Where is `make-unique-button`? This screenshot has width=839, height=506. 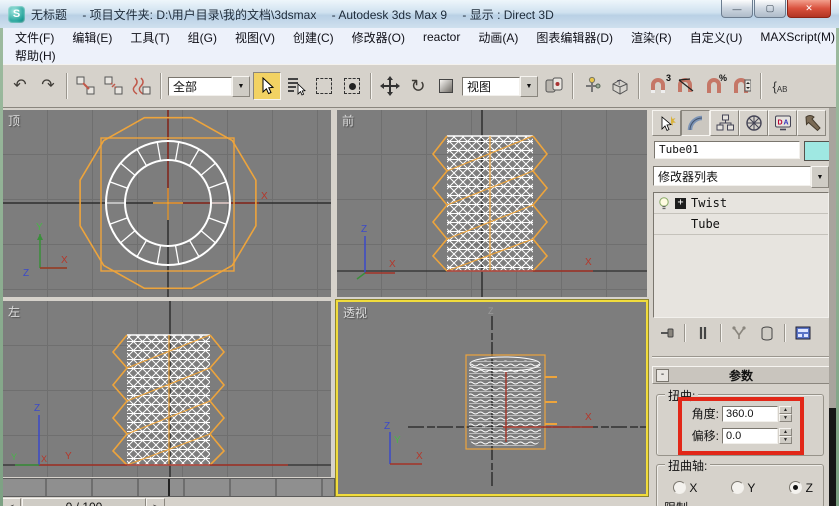
make-unique-button is located at coordinates (739, 333).